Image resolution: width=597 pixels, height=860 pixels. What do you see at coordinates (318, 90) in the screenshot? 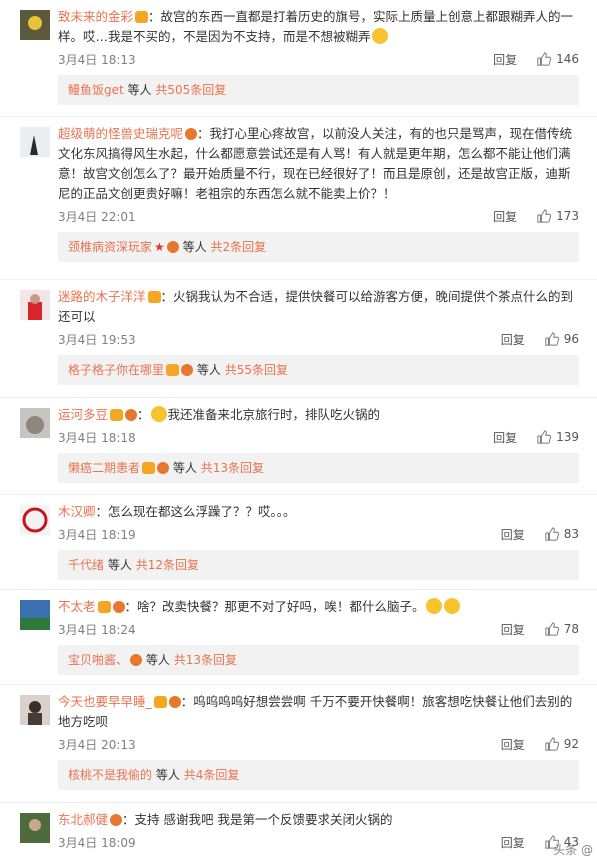
I see `replies-summary: 鳗鱼饭get 等人 共505条回复` at bounding box center [318, 90].